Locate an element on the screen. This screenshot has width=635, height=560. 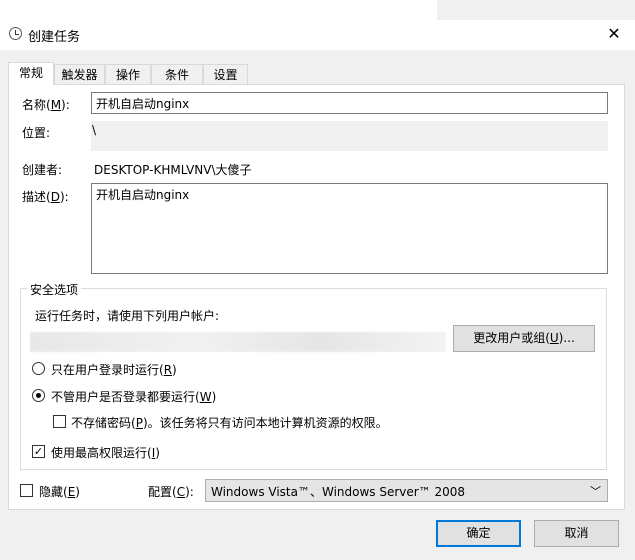
tab-conditions: 条件 is located at coordinates (177, 74).